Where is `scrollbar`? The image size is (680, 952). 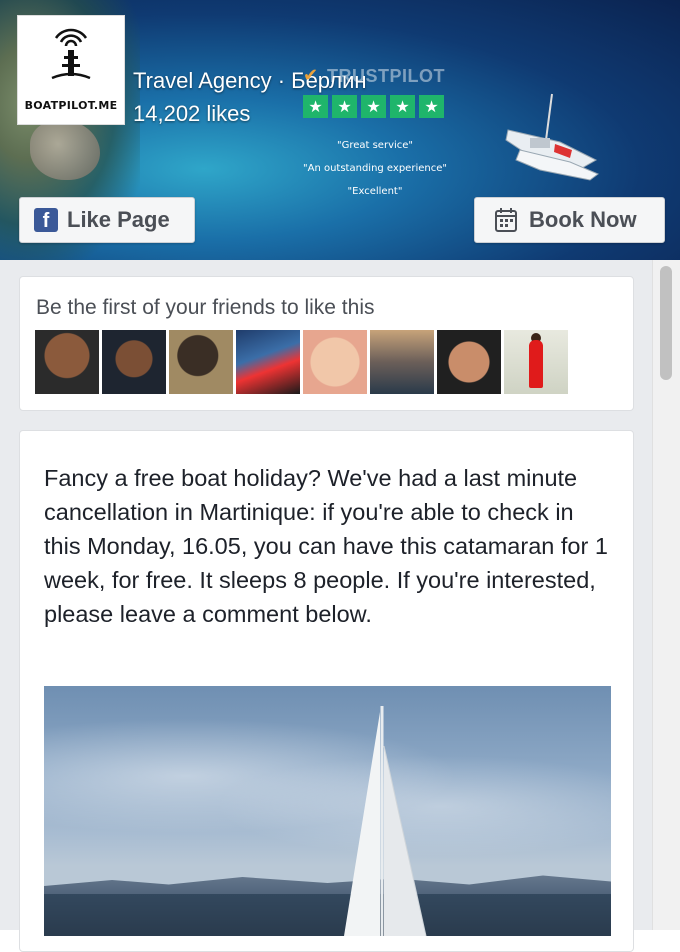
scrollbar is located at coordinates (666, 595).